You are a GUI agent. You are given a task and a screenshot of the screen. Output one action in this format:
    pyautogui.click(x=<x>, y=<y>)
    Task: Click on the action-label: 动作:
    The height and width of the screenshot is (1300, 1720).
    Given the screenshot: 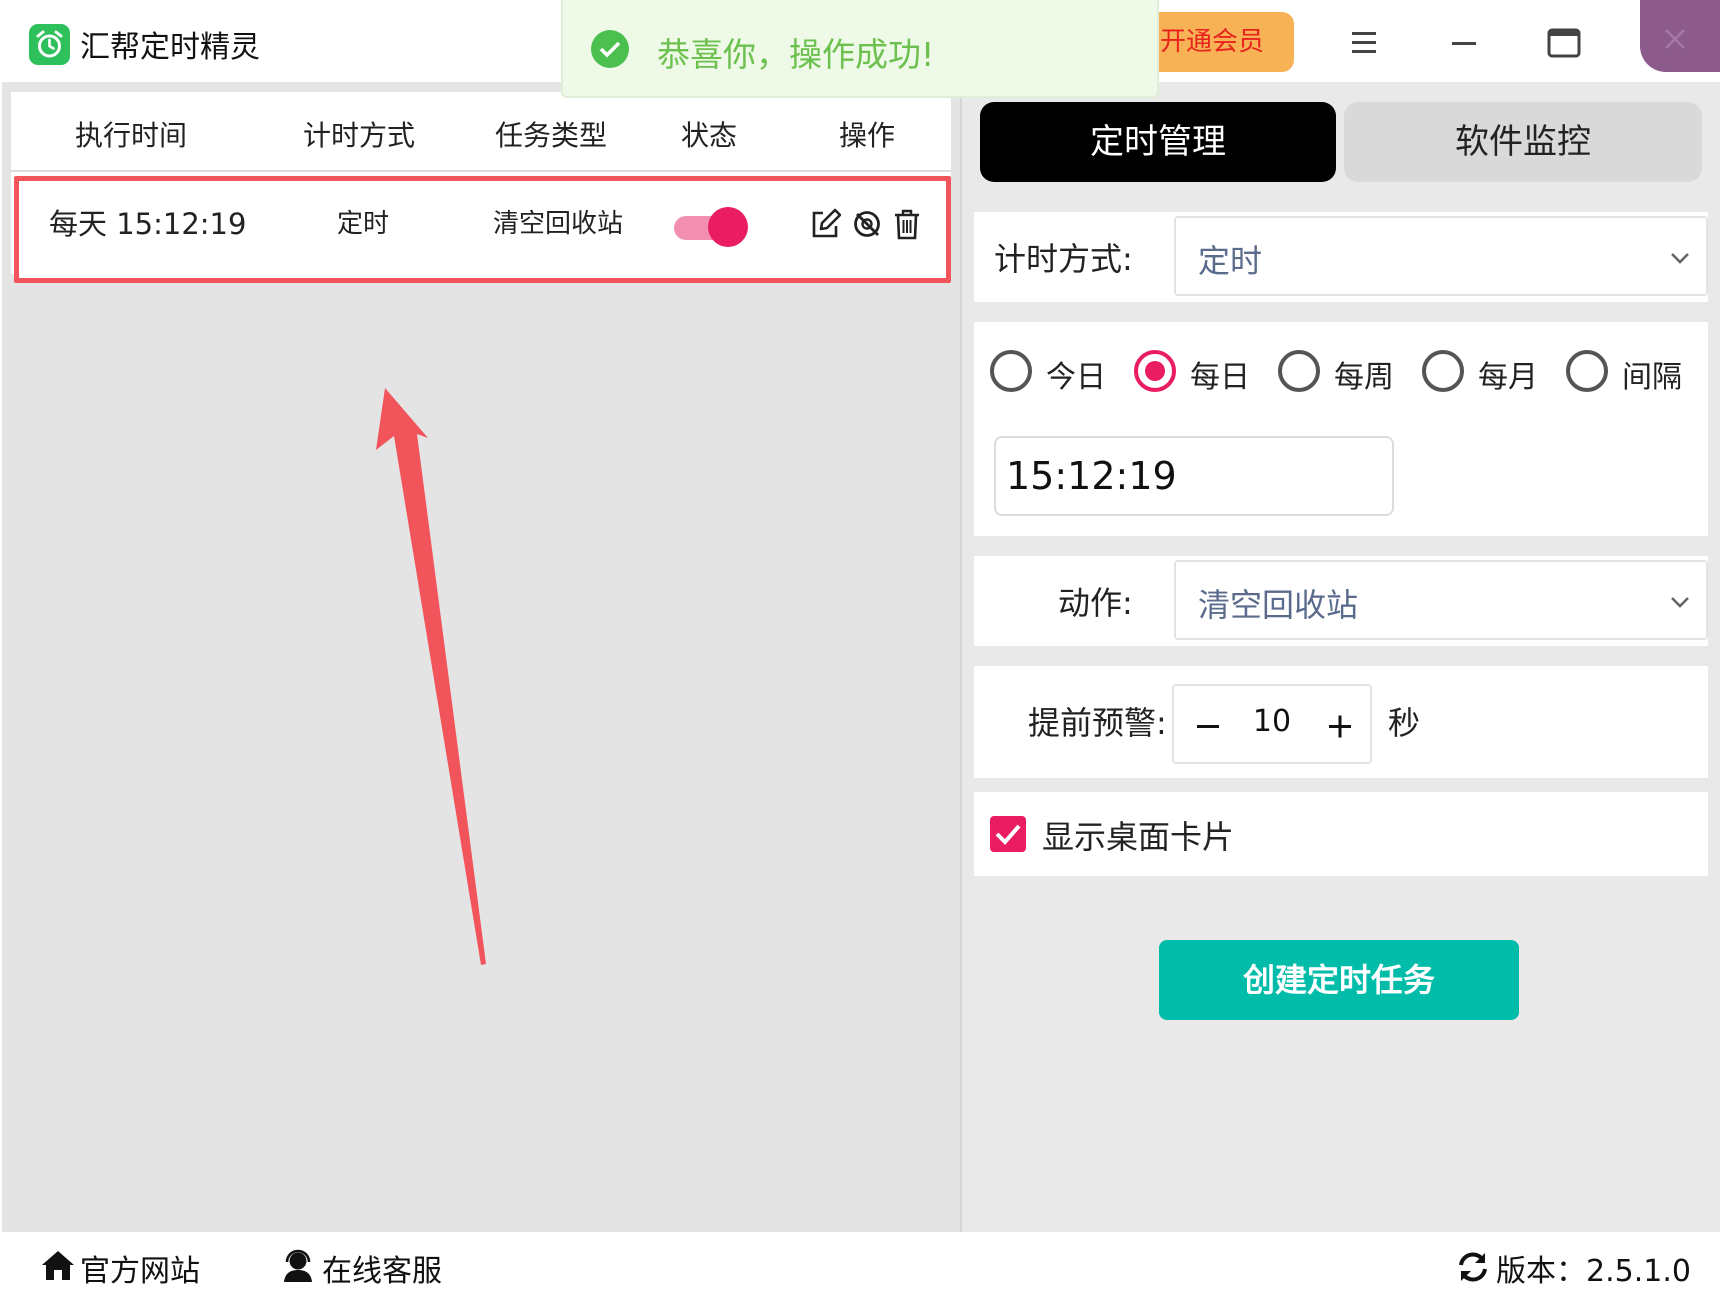 What is the action you would take?
    pyautogui.click(x=1095, y=603)
    